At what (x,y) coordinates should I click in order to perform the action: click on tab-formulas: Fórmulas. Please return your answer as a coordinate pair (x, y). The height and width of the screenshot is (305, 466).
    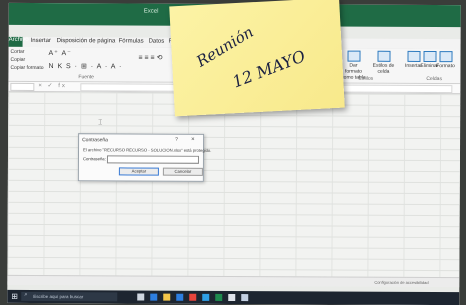
    Looking at the image, I should click on (131, 41).